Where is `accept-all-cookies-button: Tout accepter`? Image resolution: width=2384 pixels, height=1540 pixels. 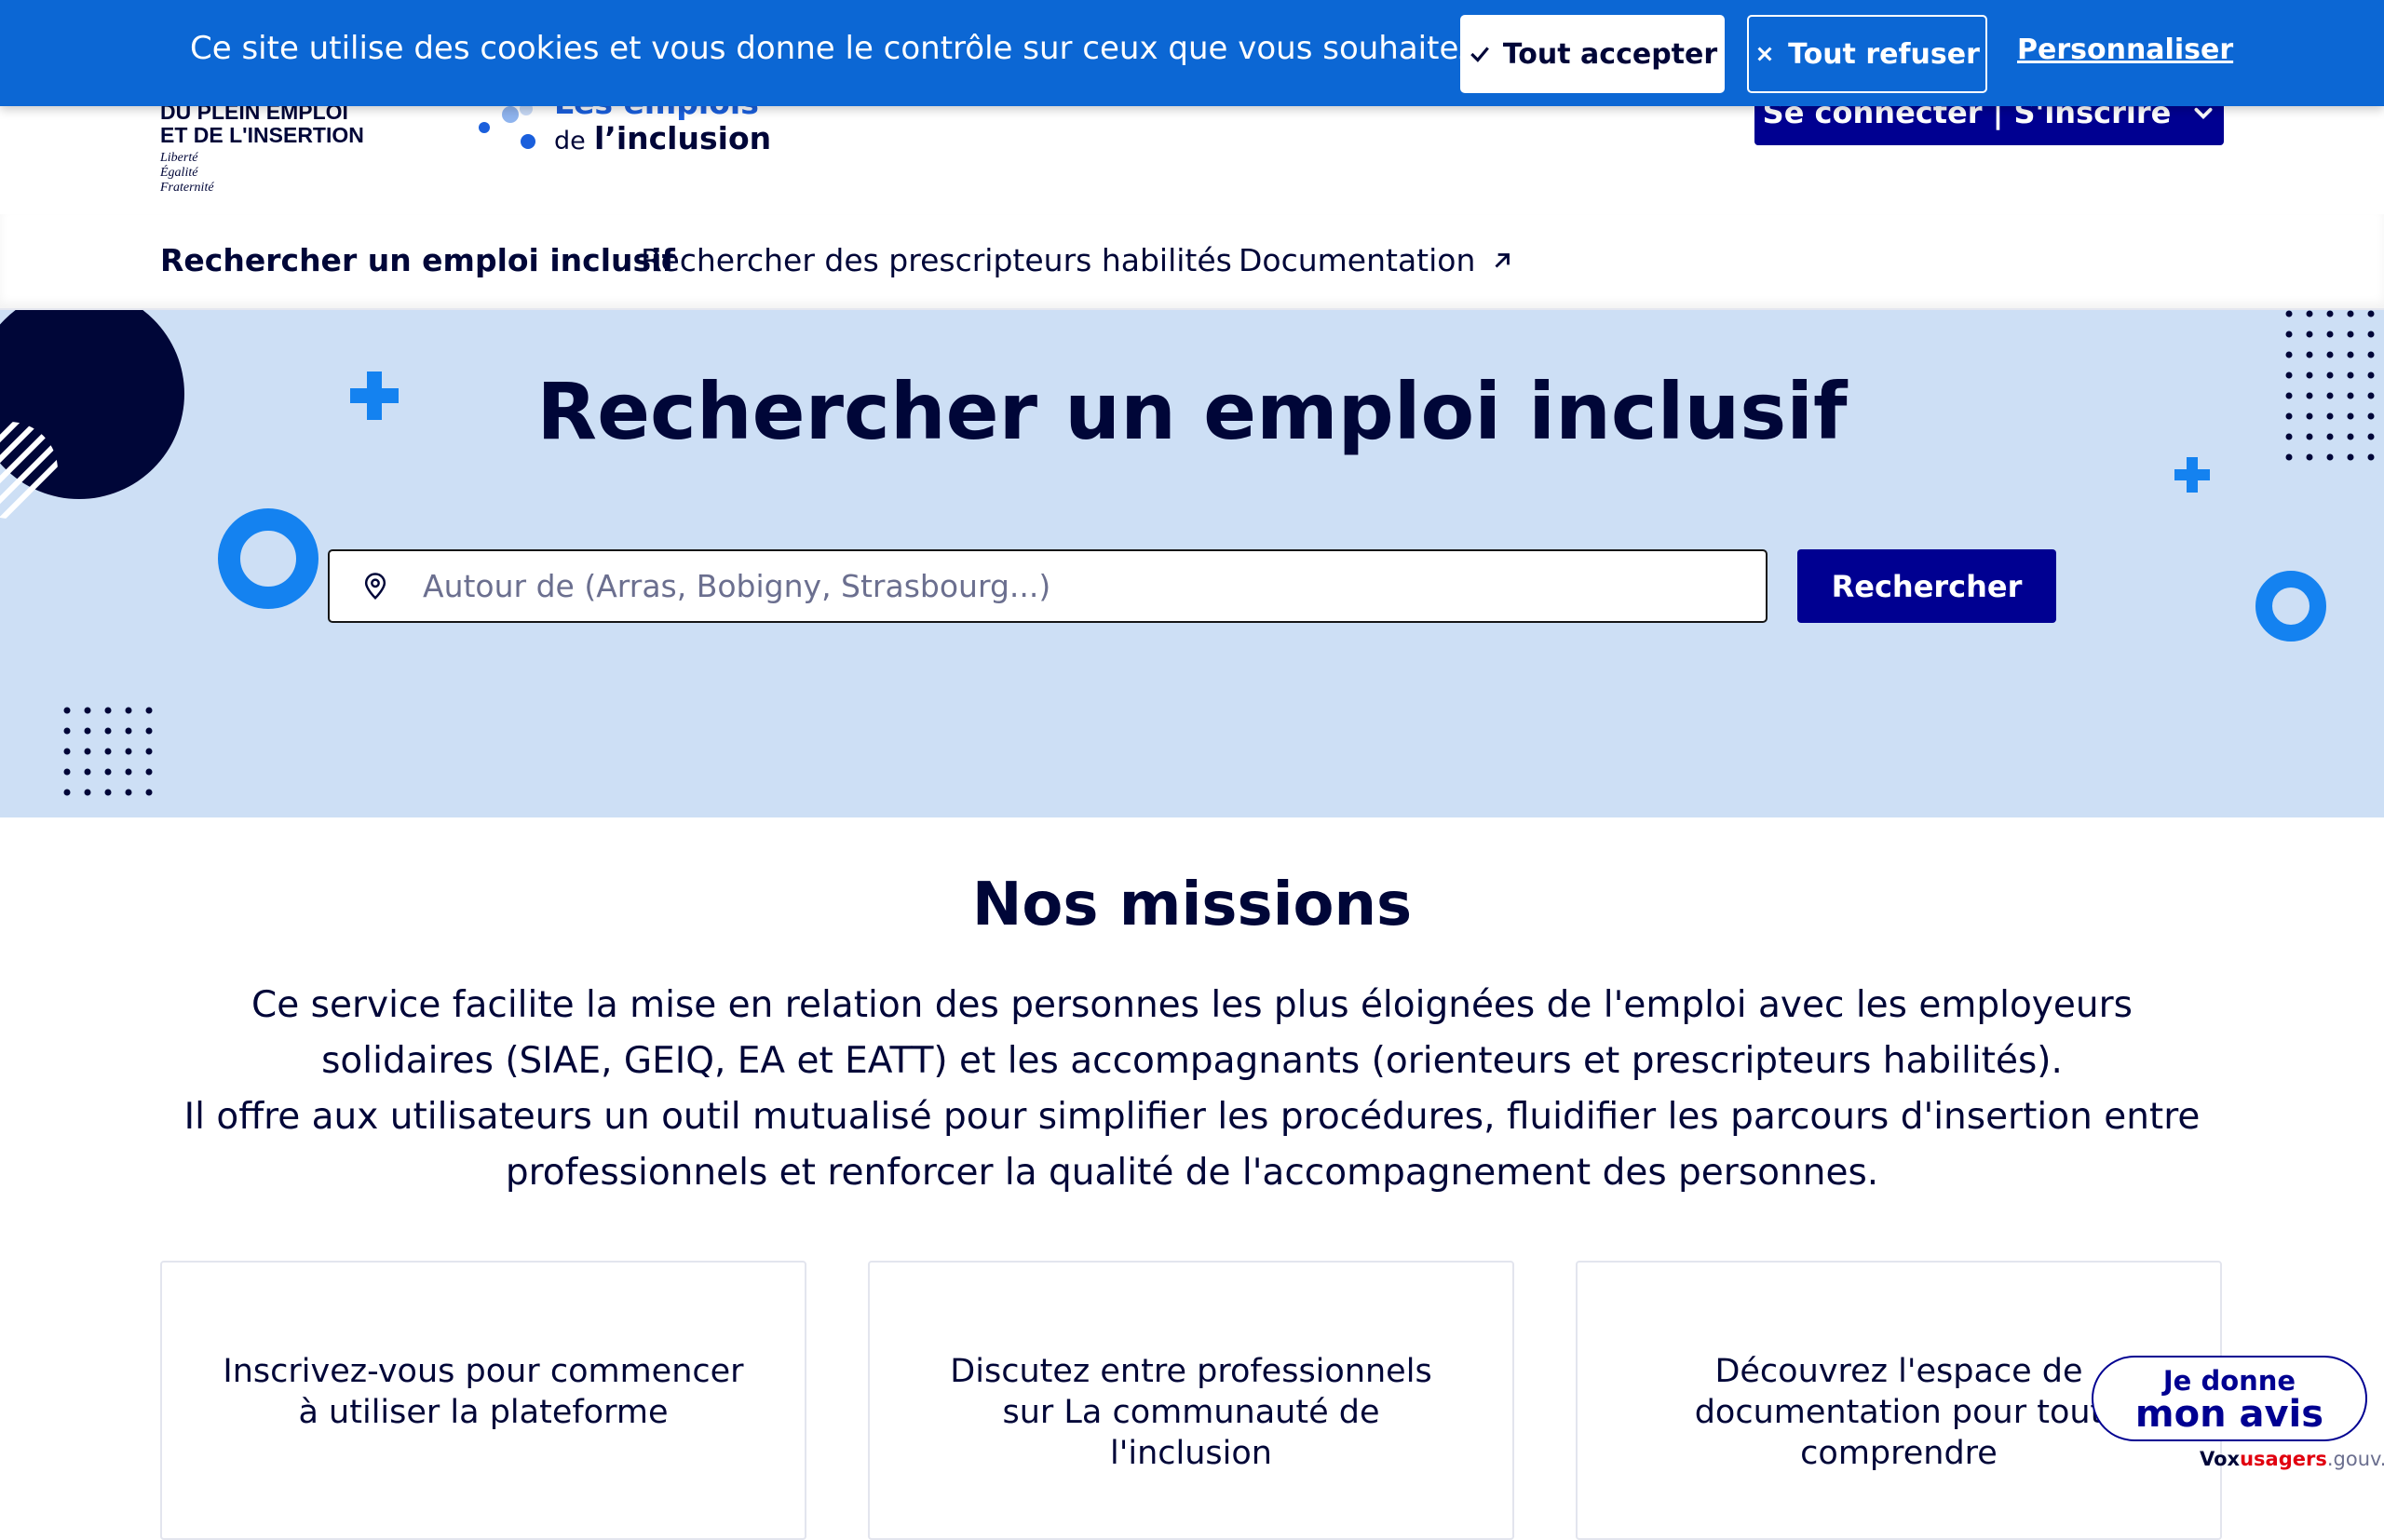 accept-all-cookies-button: Tout accepter is located at coordinates (1593, 54).